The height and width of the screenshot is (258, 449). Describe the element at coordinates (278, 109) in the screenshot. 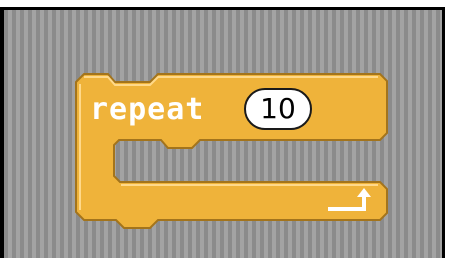

I see `repeat-count-input: 10` at that location.